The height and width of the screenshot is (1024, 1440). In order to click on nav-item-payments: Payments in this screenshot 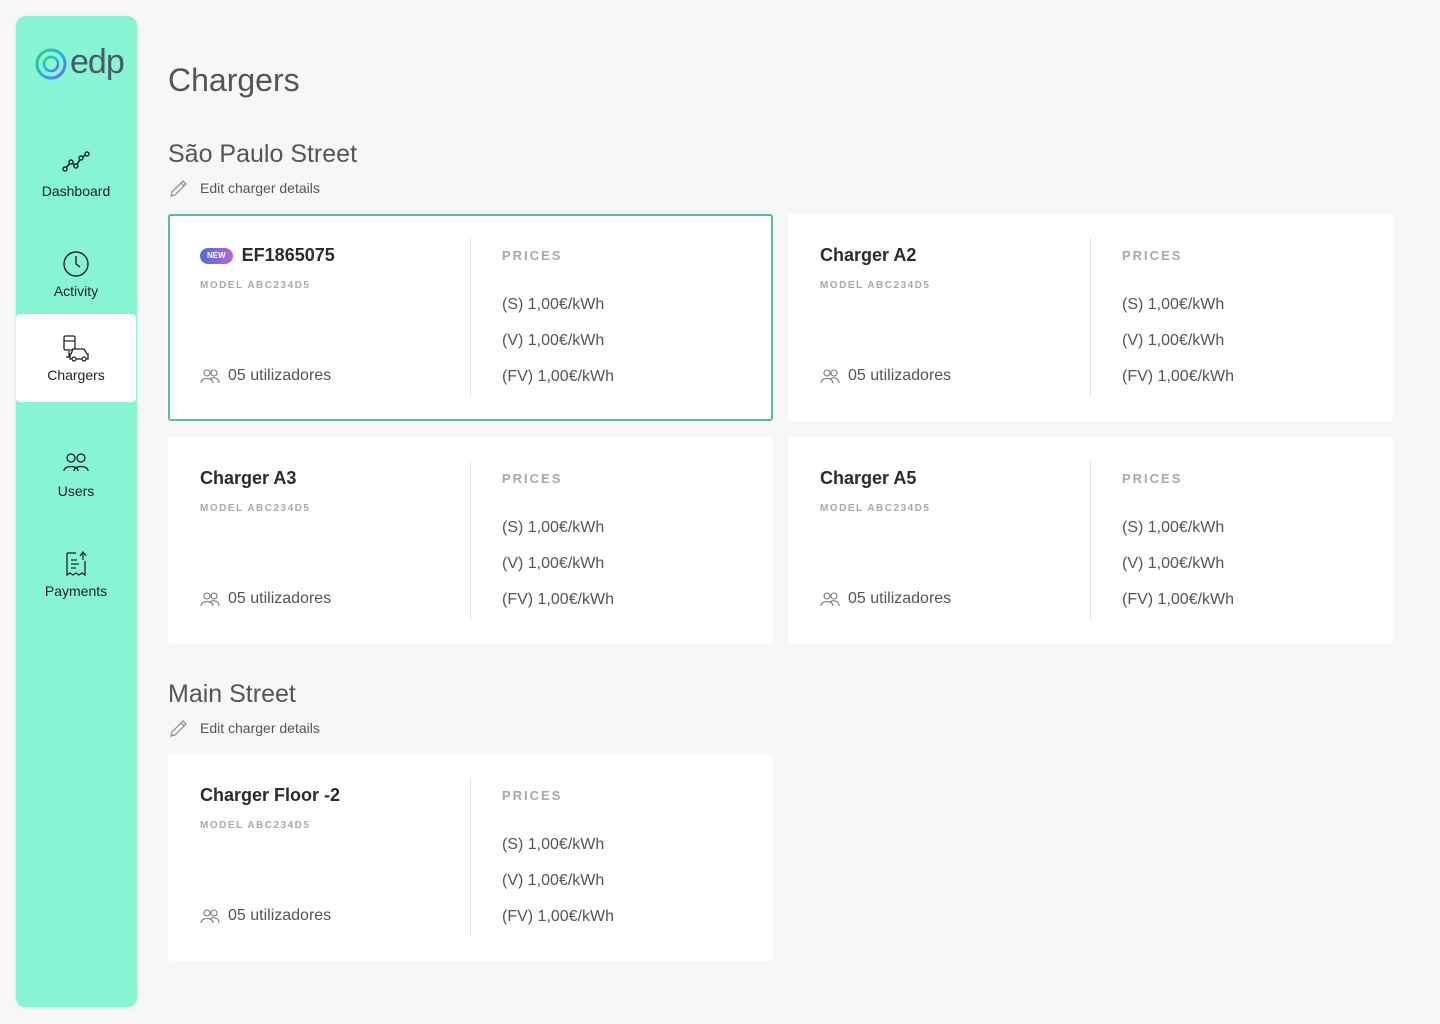, I will do `click(76, 574)`.